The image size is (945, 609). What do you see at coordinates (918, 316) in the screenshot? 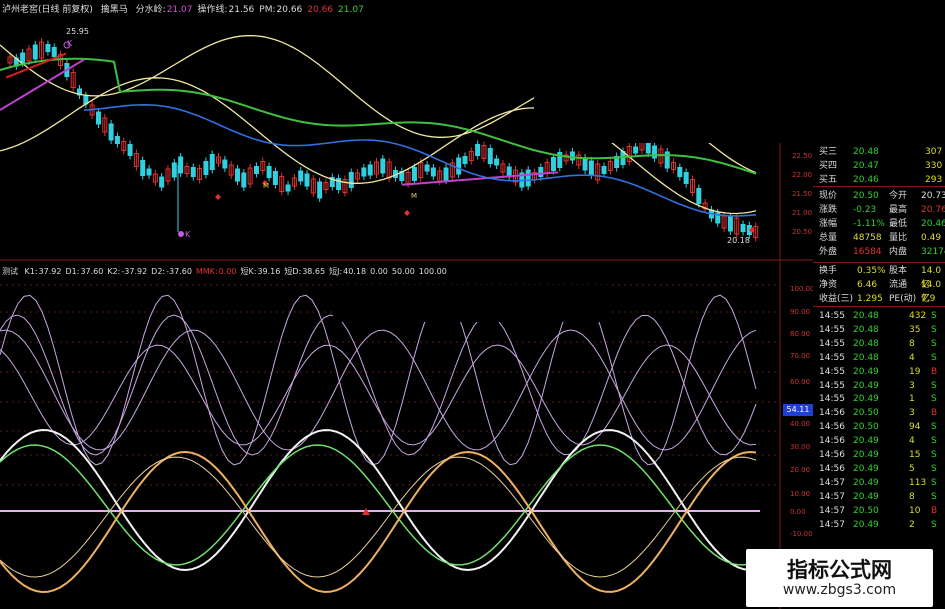
I see `tick-volume: 432` at bounding box center [918, 316].